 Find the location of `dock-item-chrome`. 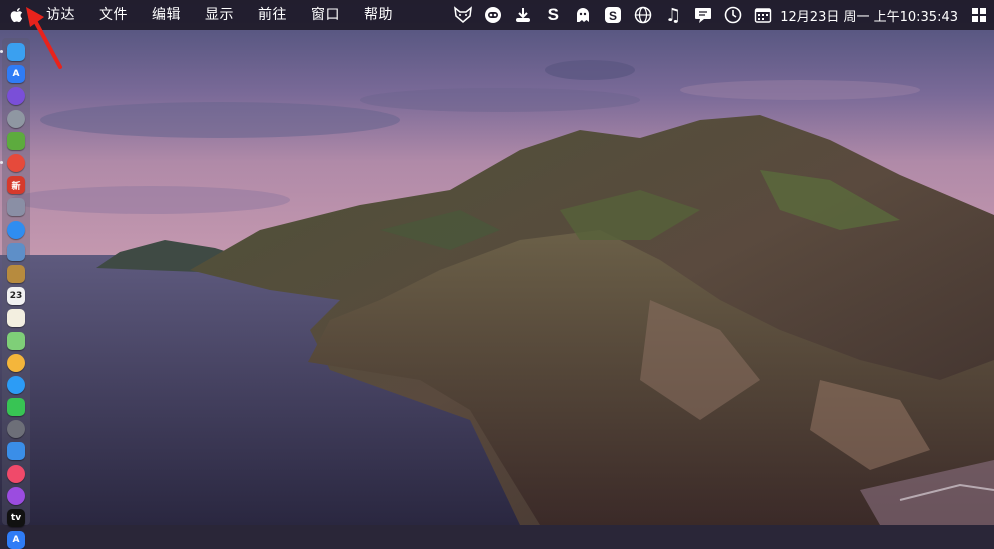

dock-item-chrome is located at coordinates (12, 163).